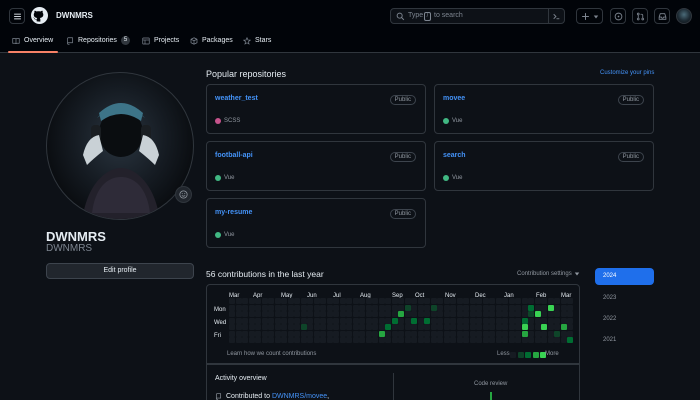 The width and height of the screenshot is (700, 400). I want to click on learn-contributions-link: Learn how we count contributions, so click(271, 354).